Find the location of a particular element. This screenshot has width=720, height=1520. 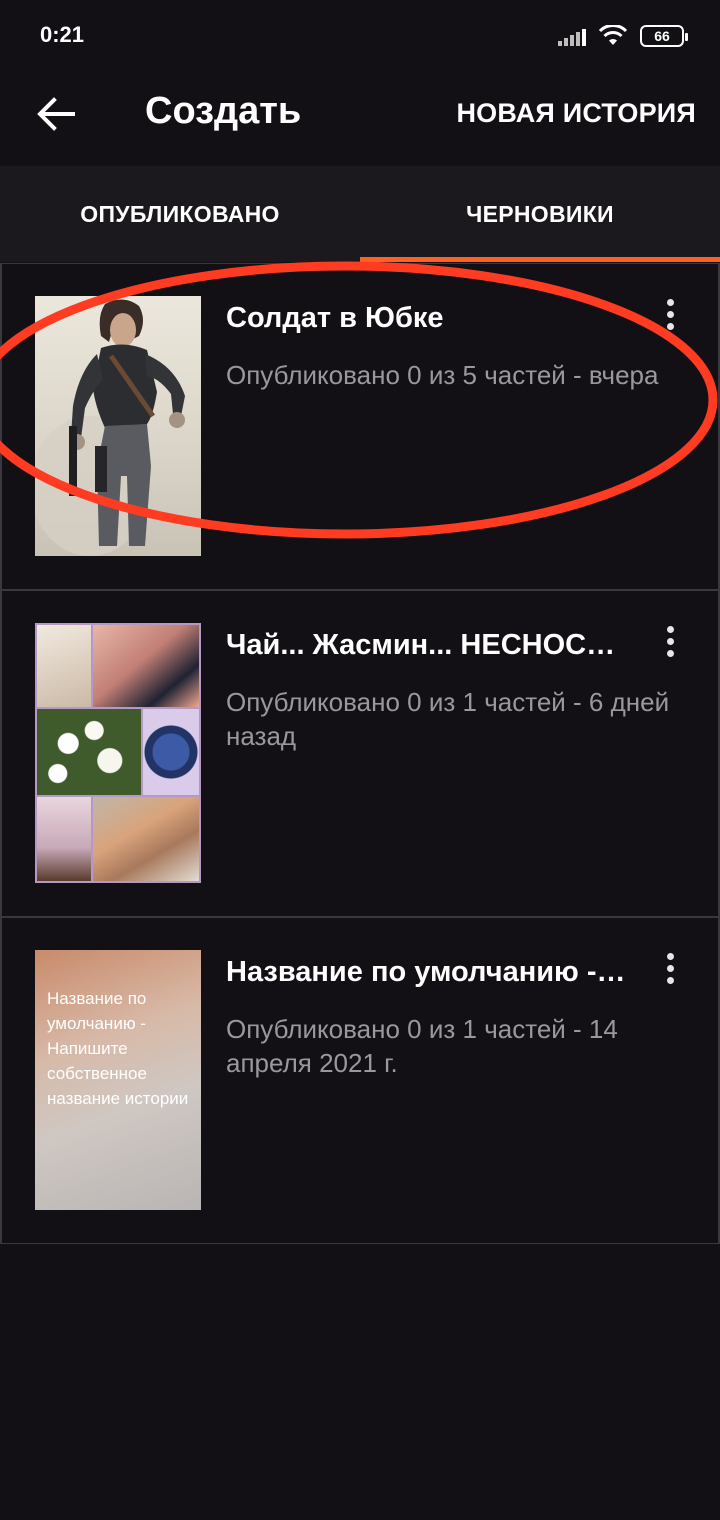

battery-level: 66 is located at coordinates (662, 36).